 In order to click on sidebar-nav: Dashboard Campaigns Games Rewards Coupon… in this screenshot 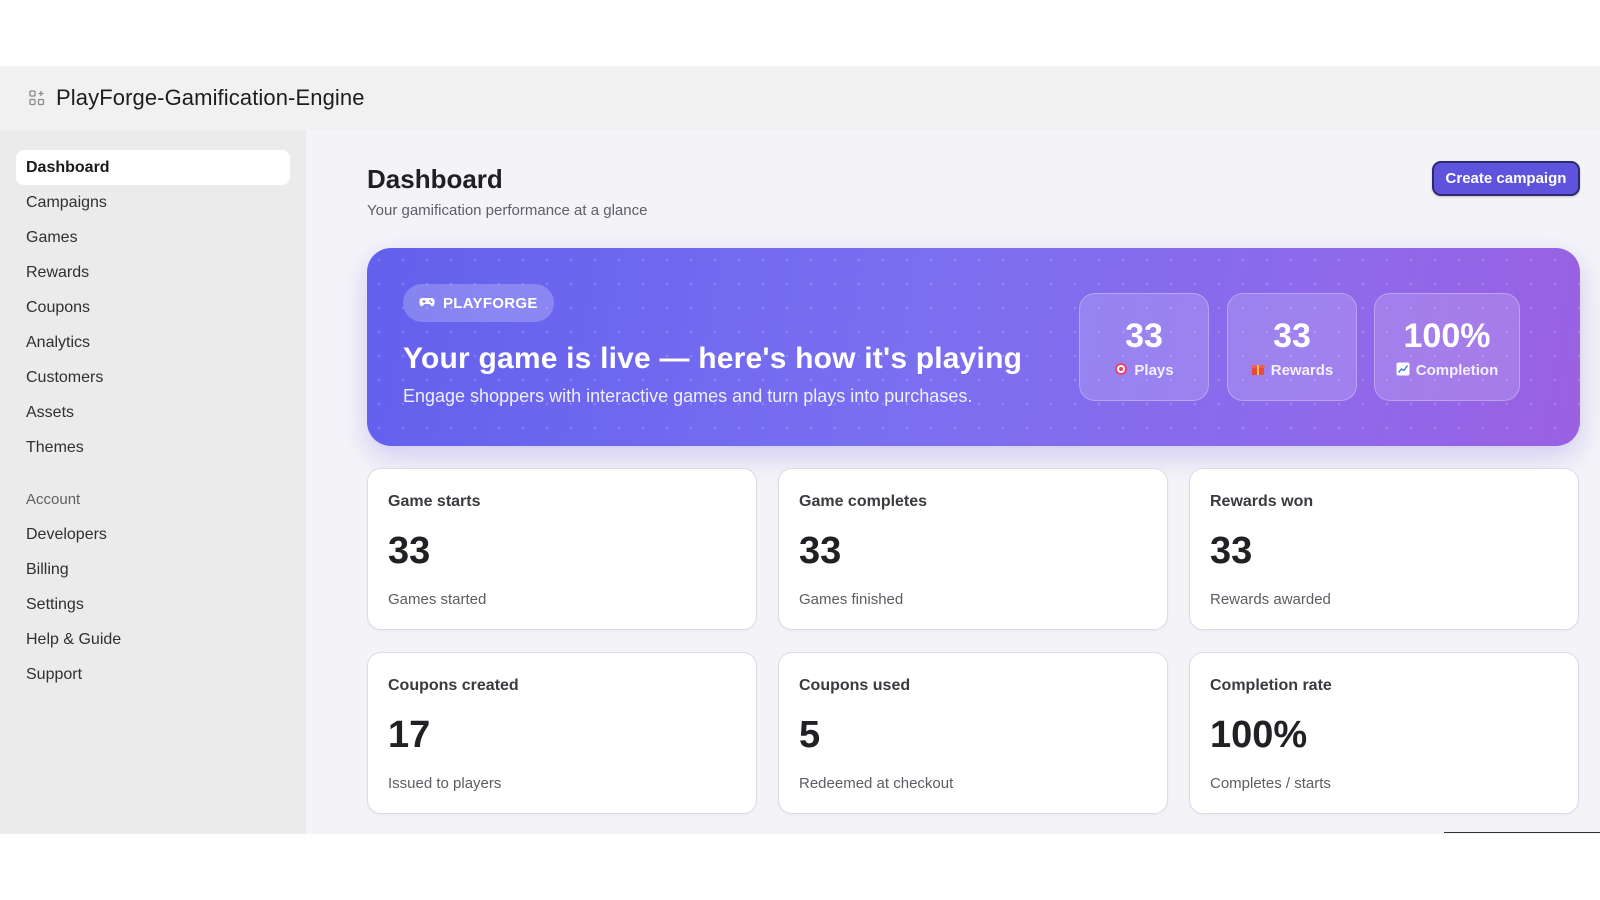, I will do `click(153, 482)`.